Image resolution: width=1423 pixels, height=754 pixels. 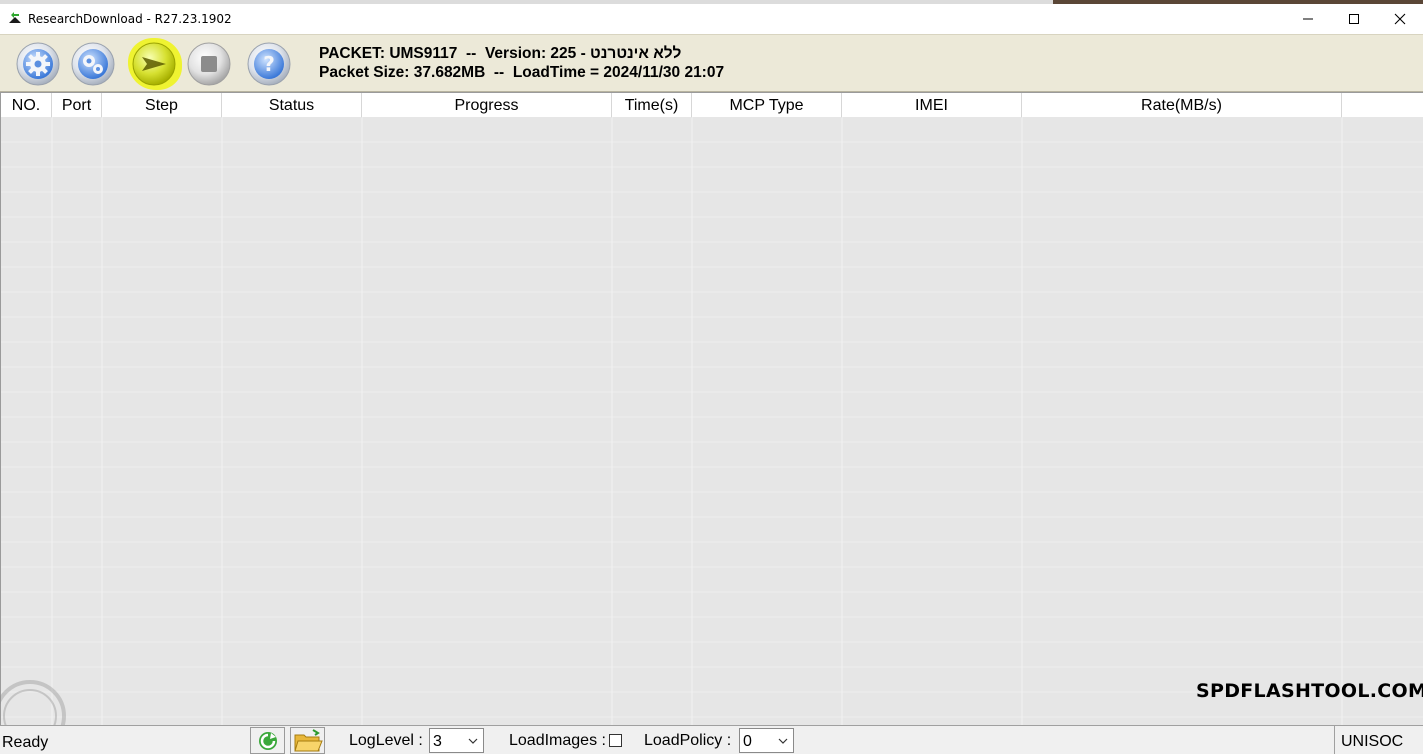 I want to click on minimize-button, so click(x=1308, y=19).